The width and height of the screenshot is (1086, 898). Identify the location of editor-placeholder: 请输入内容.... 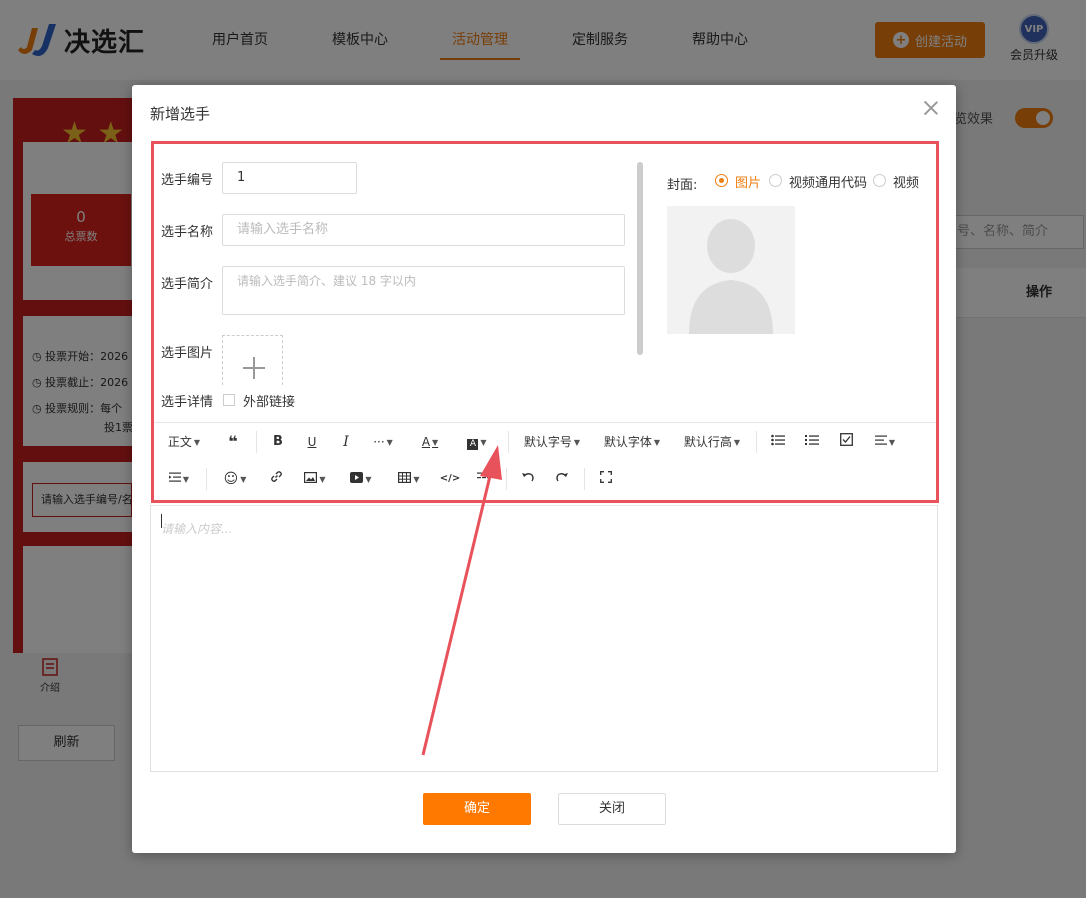
(197, 529).